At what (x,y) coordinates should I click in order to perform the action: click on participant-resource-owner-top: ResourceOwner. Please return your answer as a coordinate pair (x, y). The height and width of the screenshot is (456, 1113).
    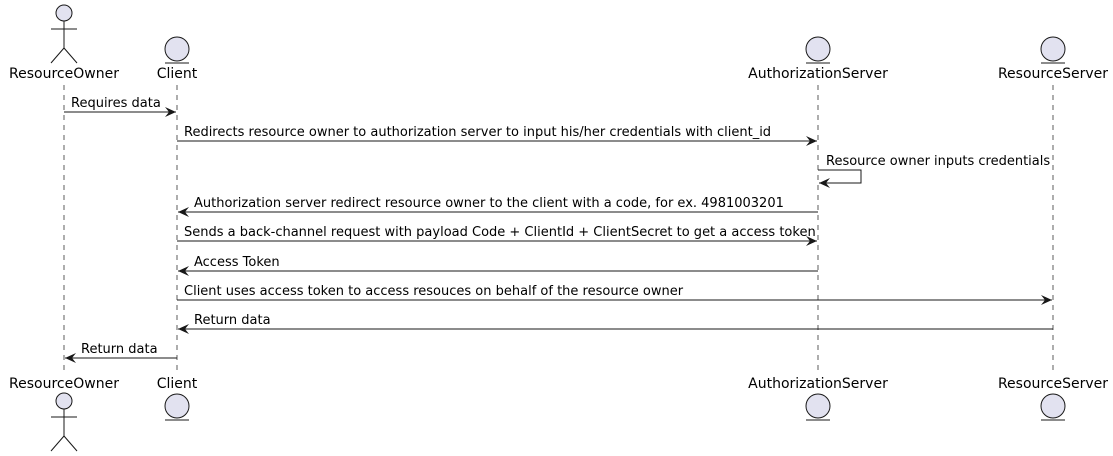
    Looking at the image, I should click on (64, 43).